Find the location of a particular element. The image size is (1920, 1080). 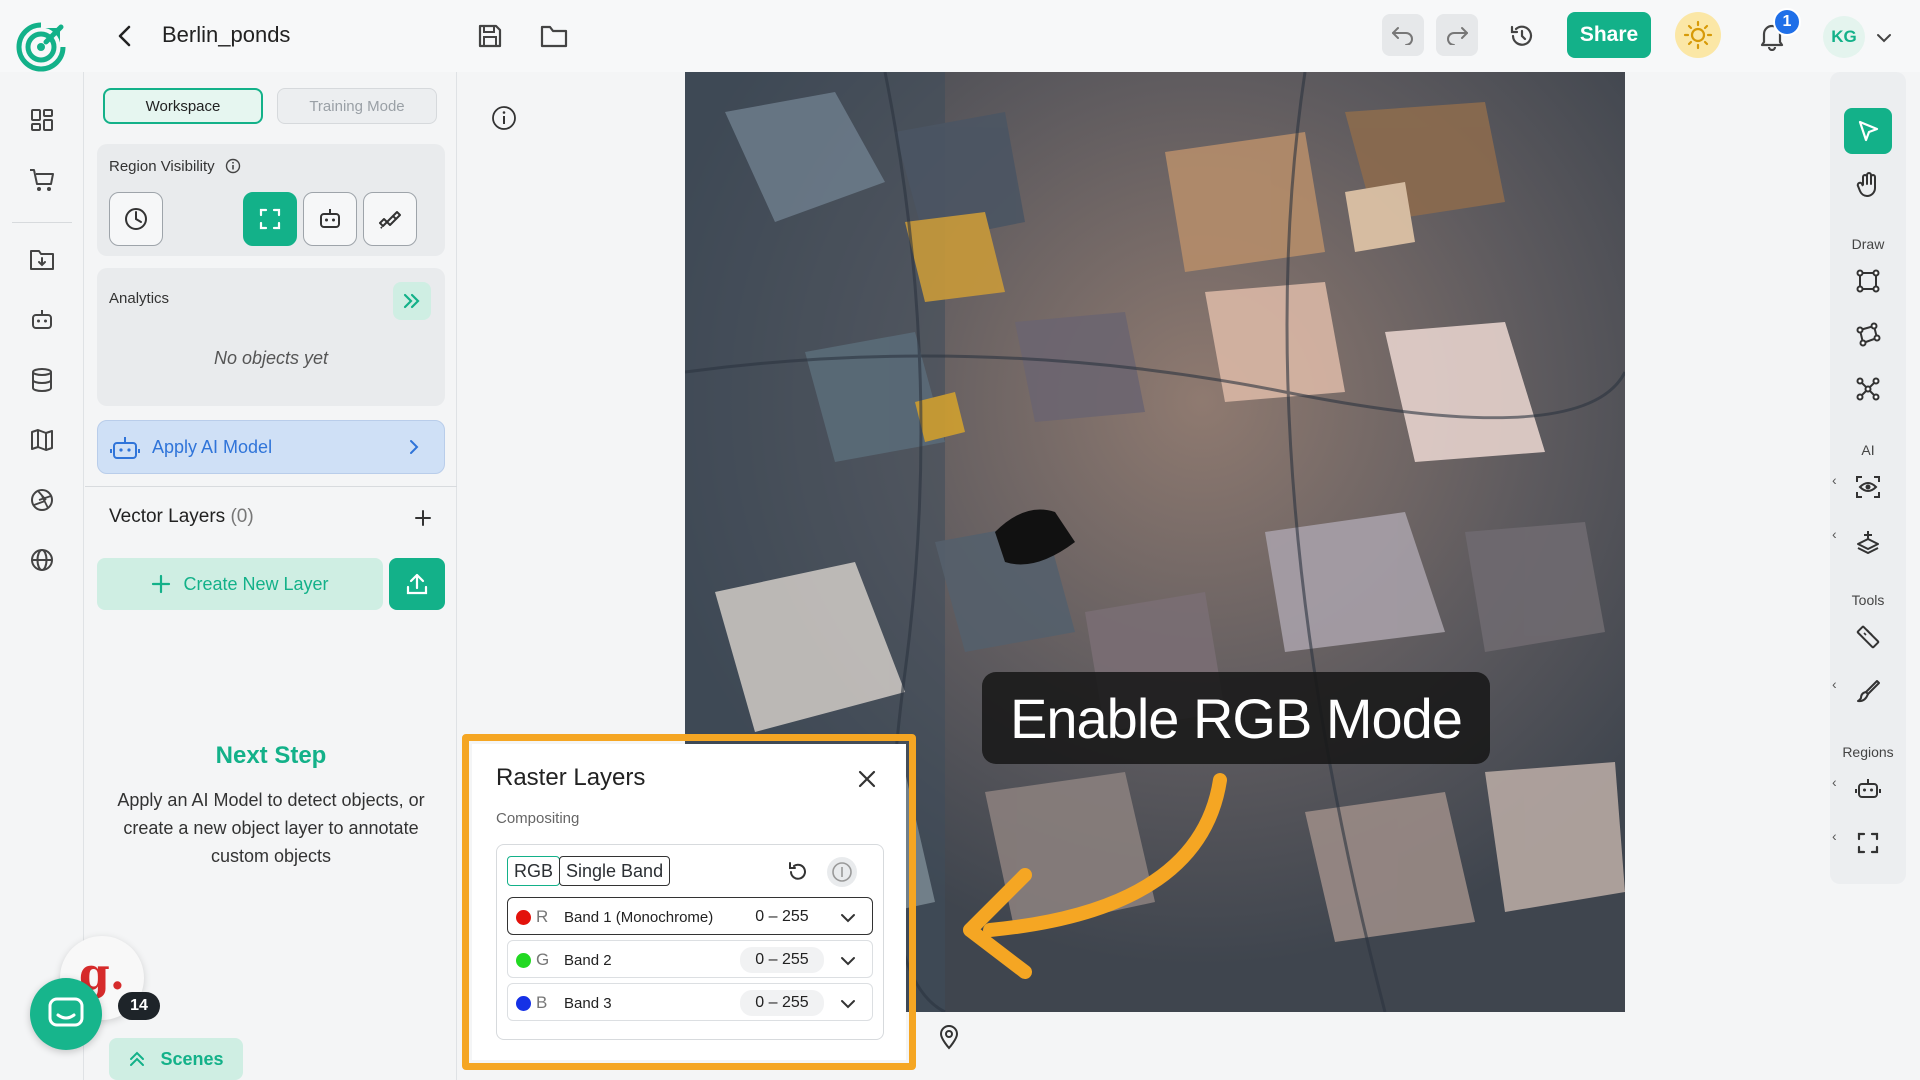

region-visibility-card: Region Visibility is located at coordinates (271, 200).